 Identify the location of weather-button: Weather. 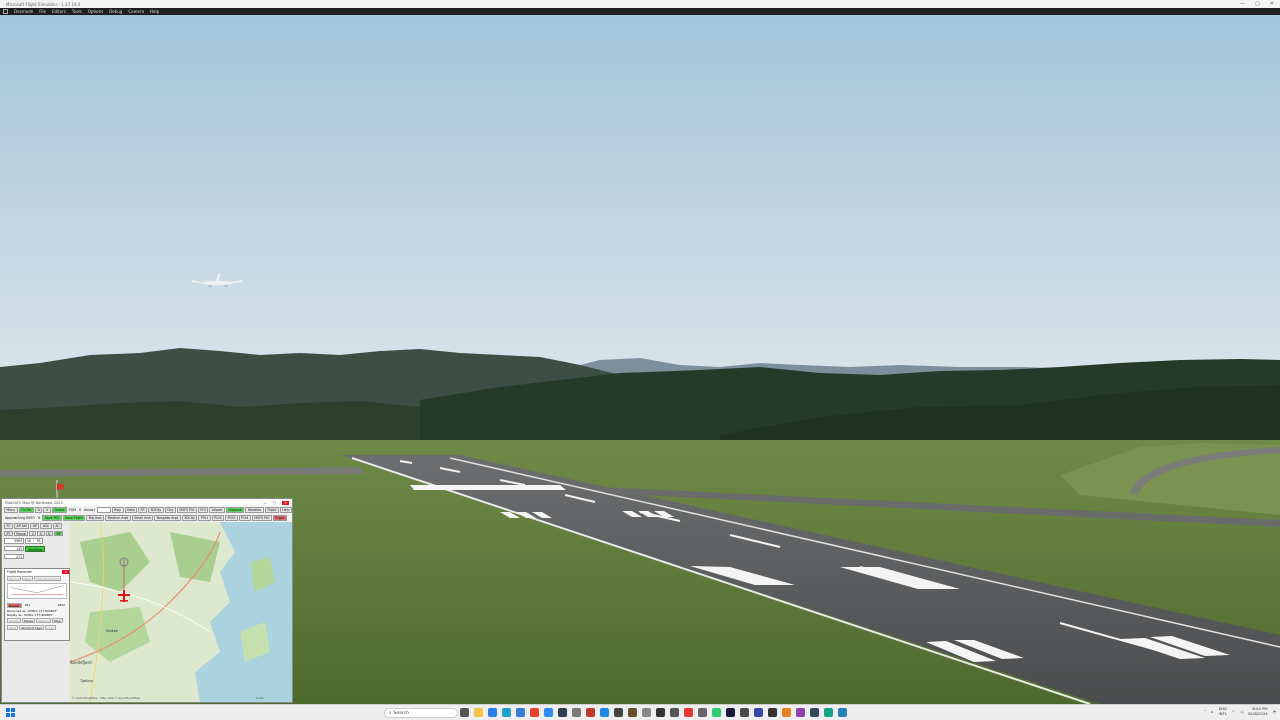
(254, 510).